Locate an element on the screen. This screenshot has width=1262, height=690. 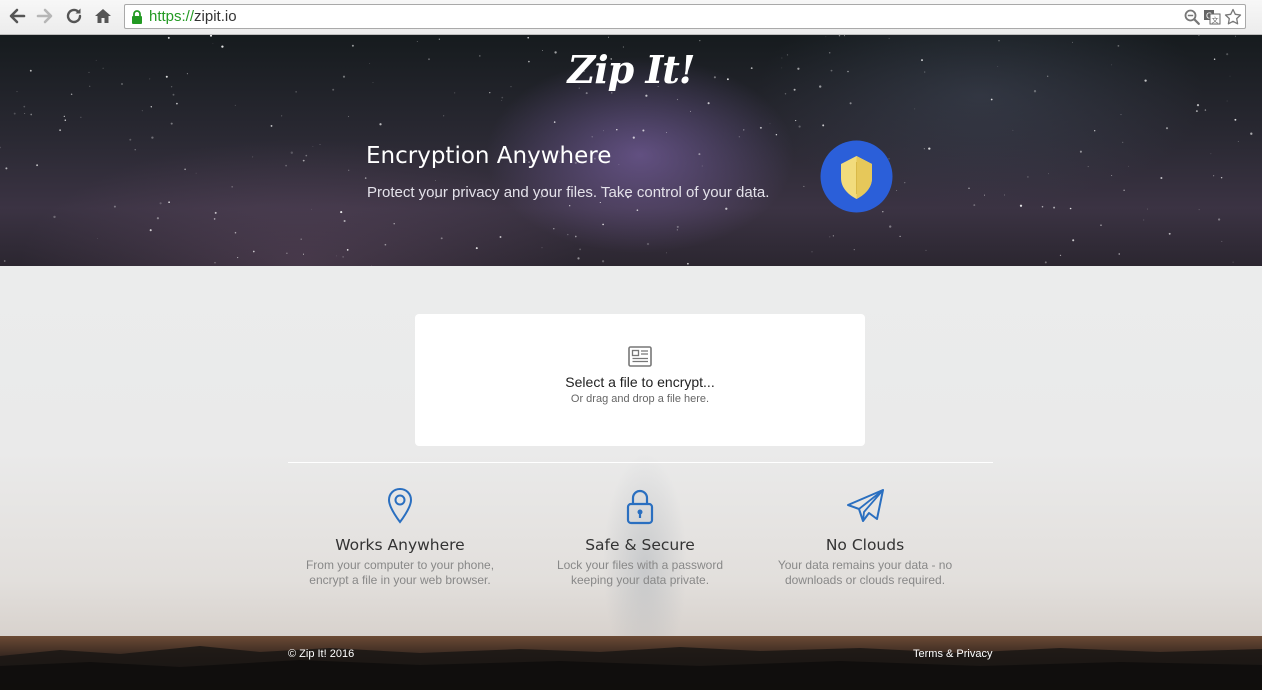
padlock-icon is located at coordinates (640, 507).